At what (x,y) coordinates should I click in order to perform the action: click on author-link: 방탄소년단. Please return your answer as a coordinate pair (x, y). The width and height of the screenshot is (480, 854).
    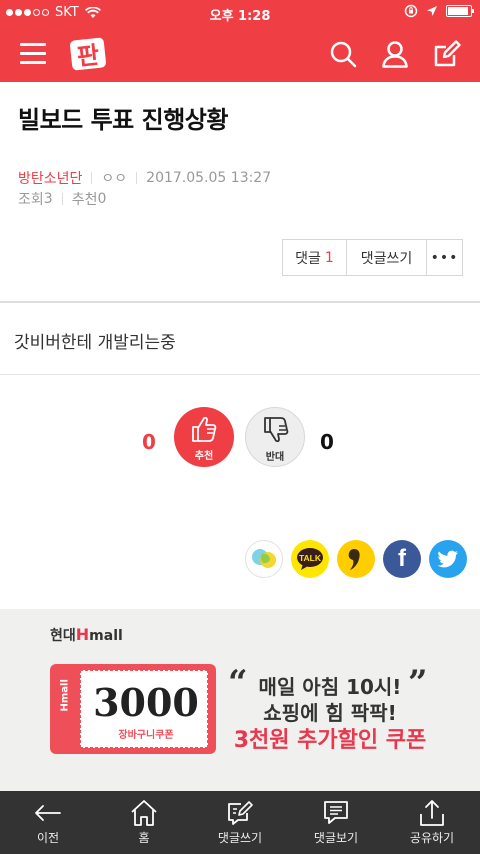
    Looking at the image, I should click on (50, 178).